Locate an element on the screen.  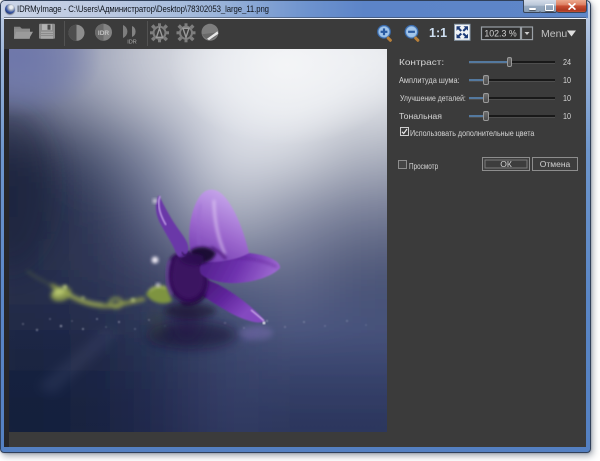
svg-text: Menu is located at coordinates (554, 34).